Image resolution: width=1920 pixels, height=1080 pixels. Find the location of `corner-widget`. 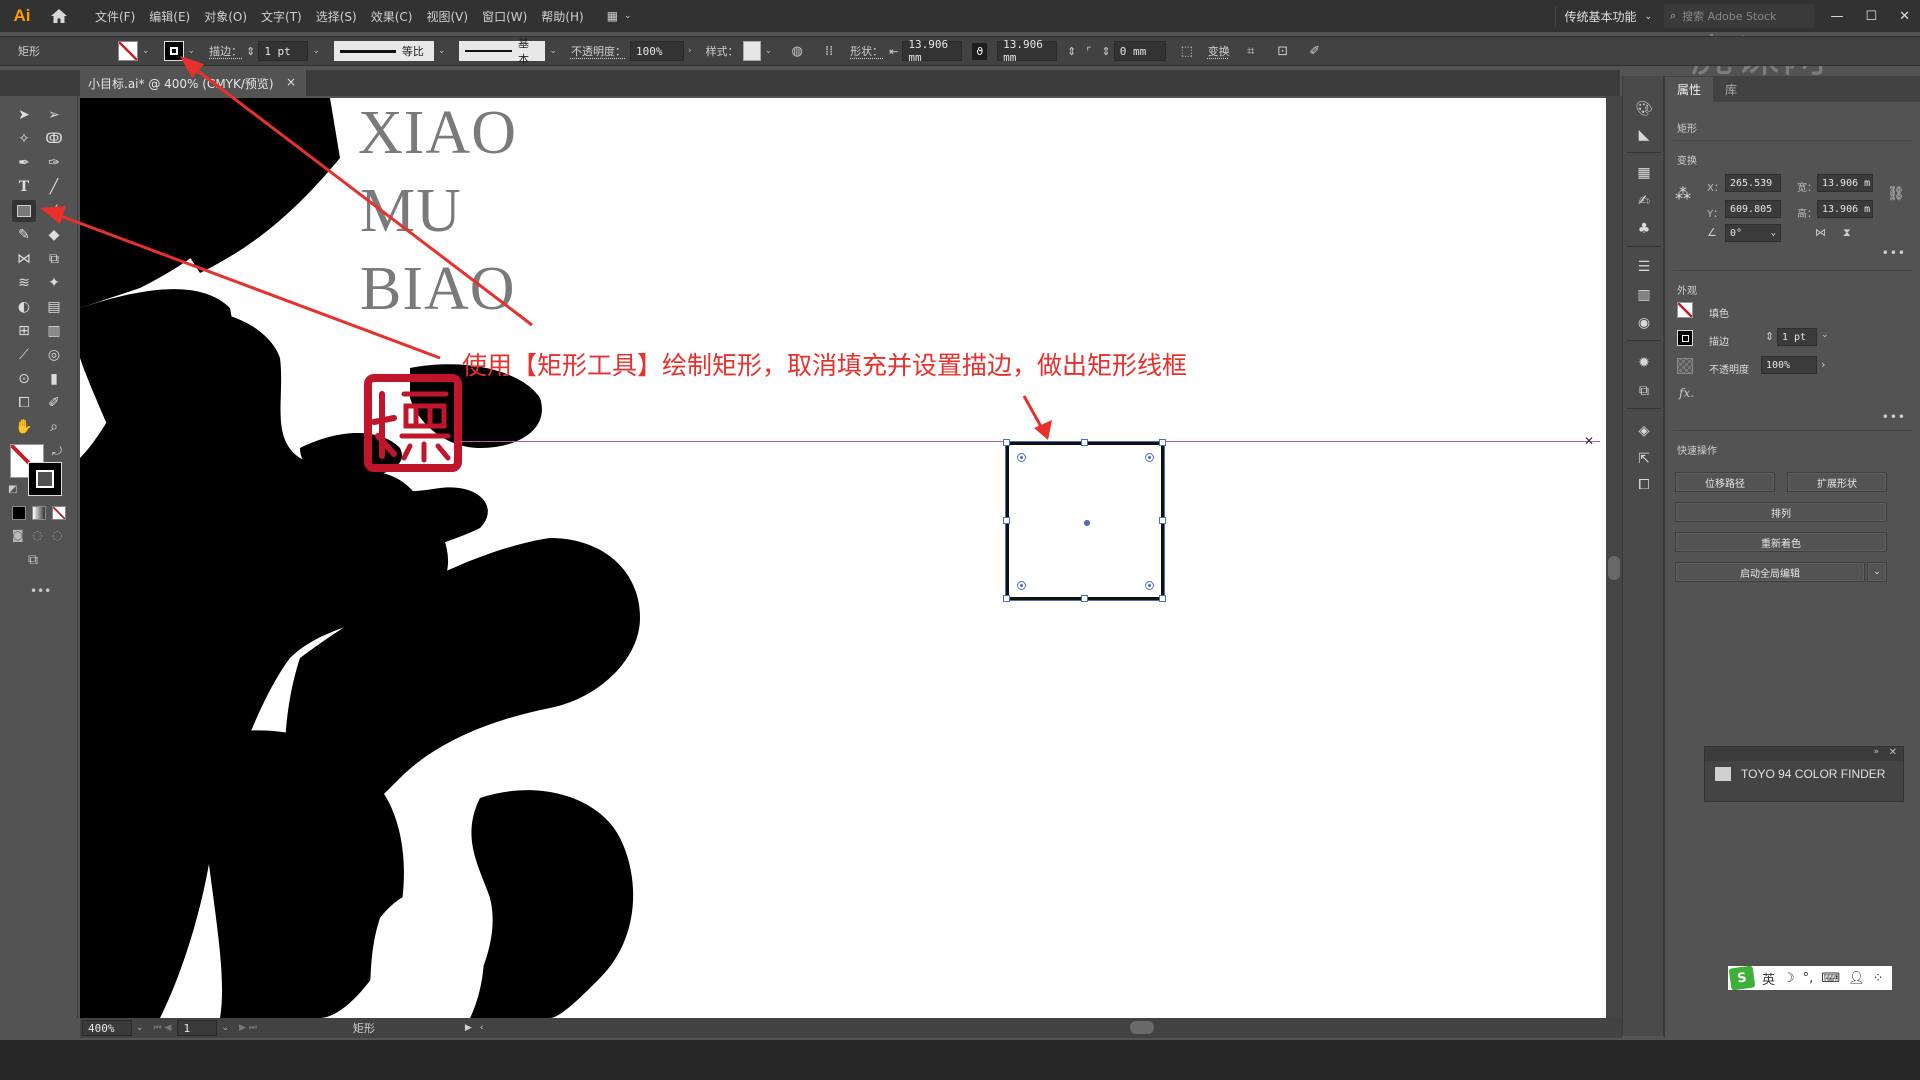

corner-widget is located at coordinates (1021, 585).